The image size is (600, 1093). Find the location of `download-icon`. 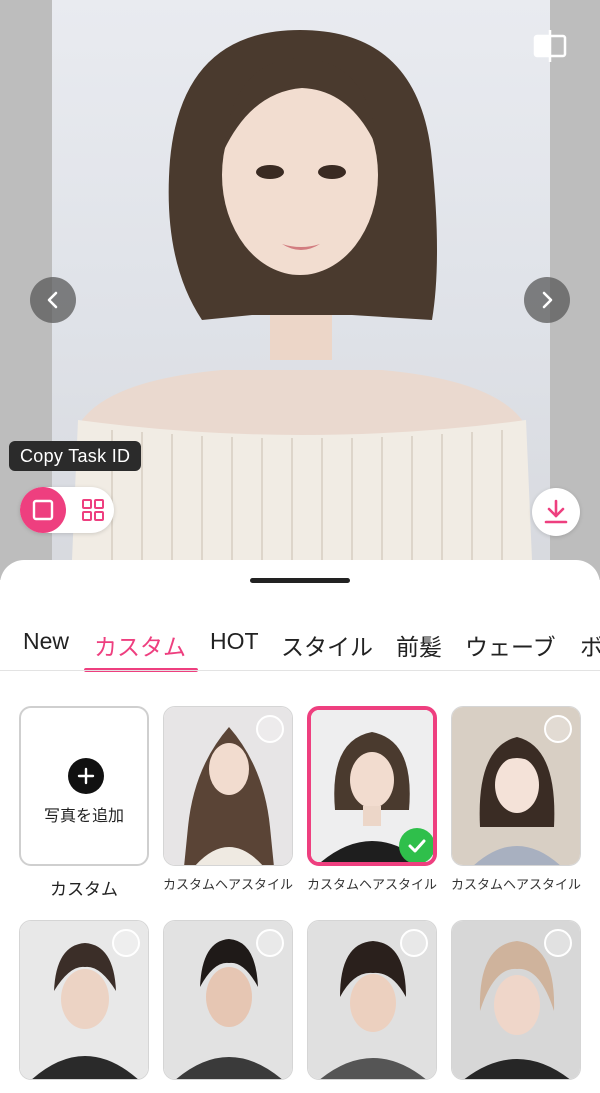

download-icon is located at coordinates (556, 511).